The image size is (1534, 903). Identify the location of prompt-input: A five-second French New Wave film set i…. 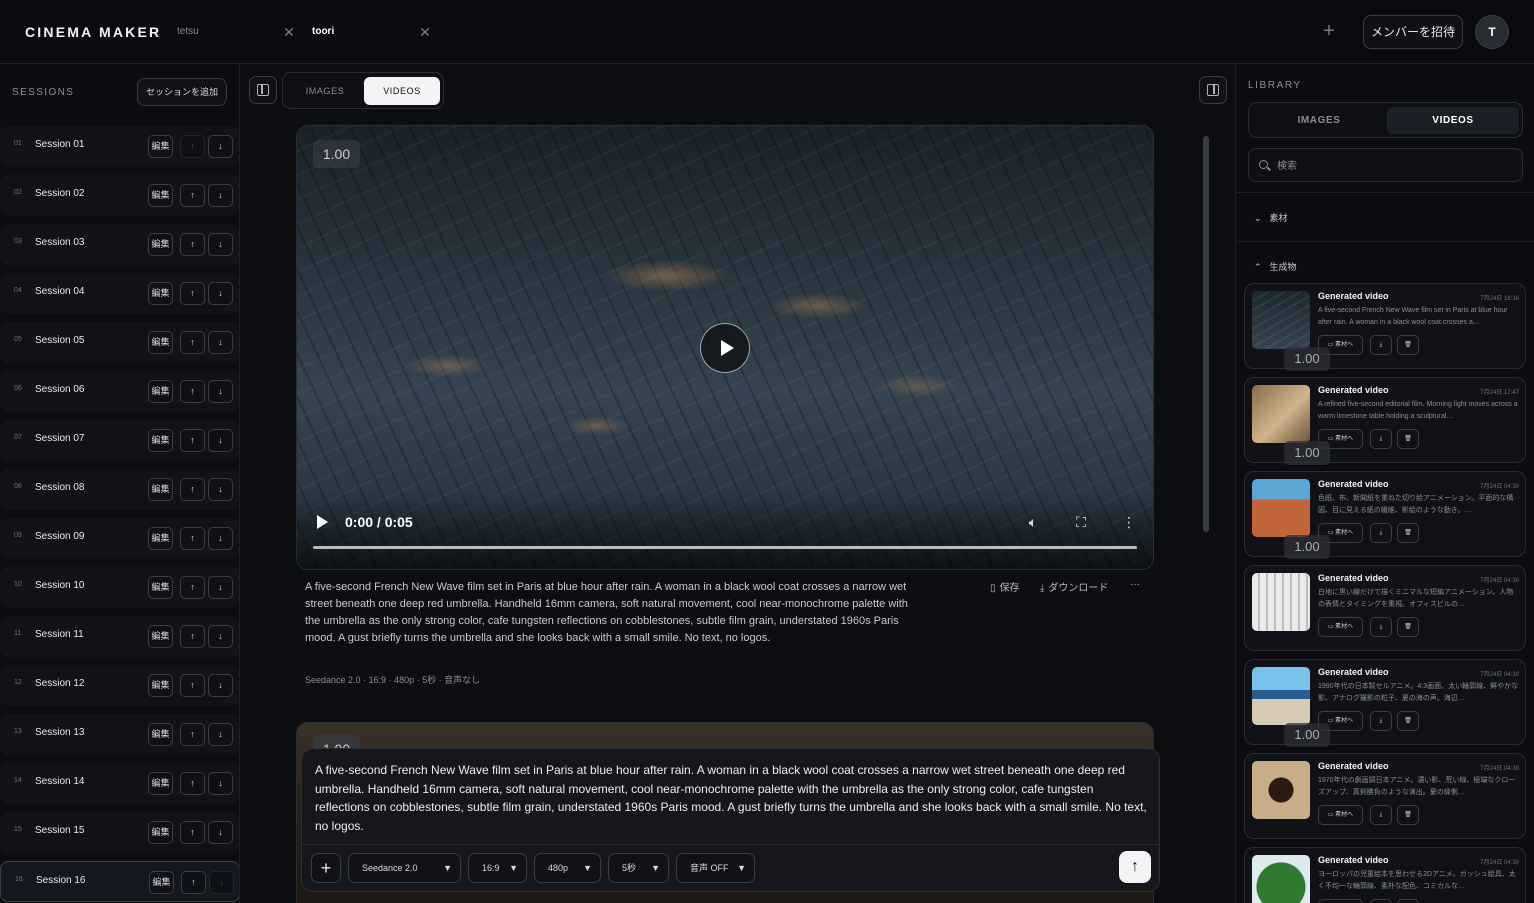
(732, 798).